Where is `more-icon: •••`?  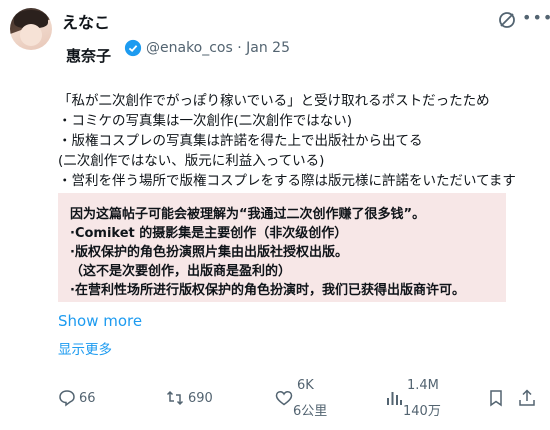 more-icon: ••• is located at coordinates (536, 17).